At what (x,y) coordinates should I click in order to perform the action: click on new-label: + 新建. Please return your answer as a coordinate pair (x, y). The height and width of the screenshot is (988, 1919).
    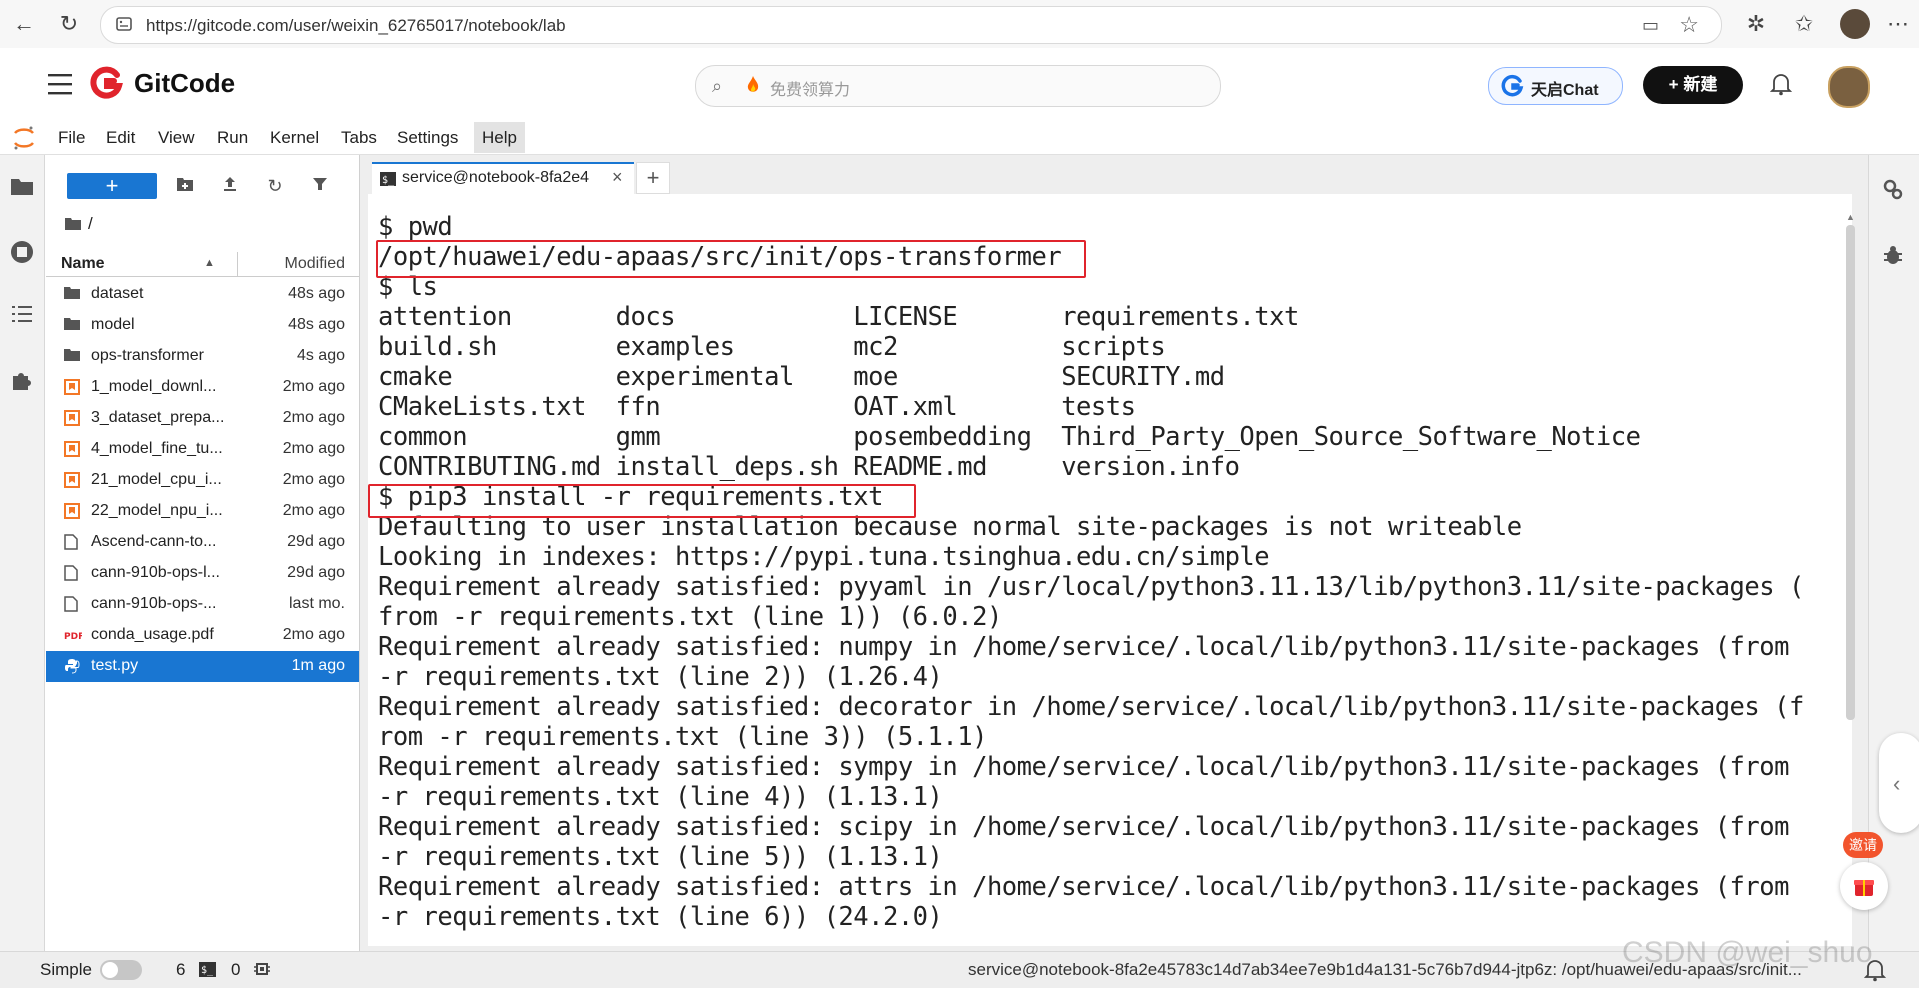
    Looking at the image, I should click on (1693, 84).